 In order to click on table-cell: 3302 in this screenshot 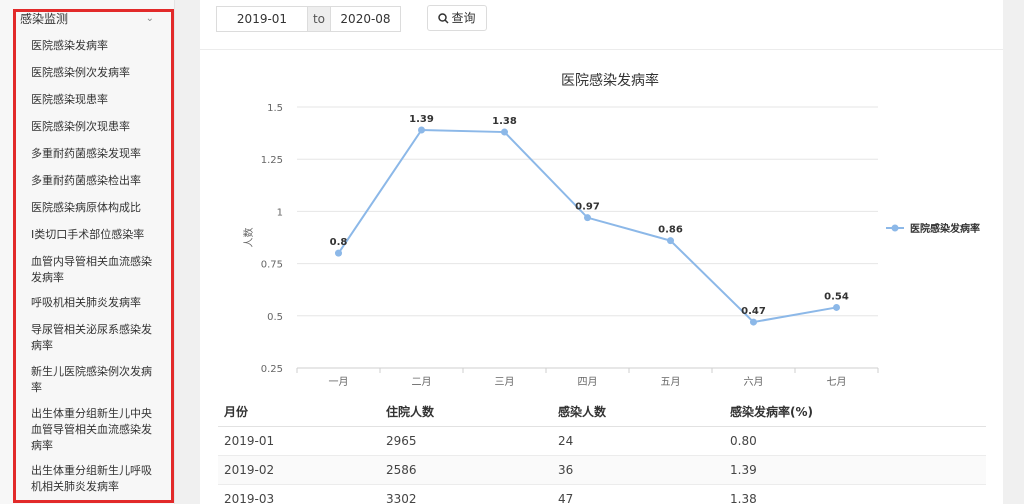, I will do `click(466, 494)`.